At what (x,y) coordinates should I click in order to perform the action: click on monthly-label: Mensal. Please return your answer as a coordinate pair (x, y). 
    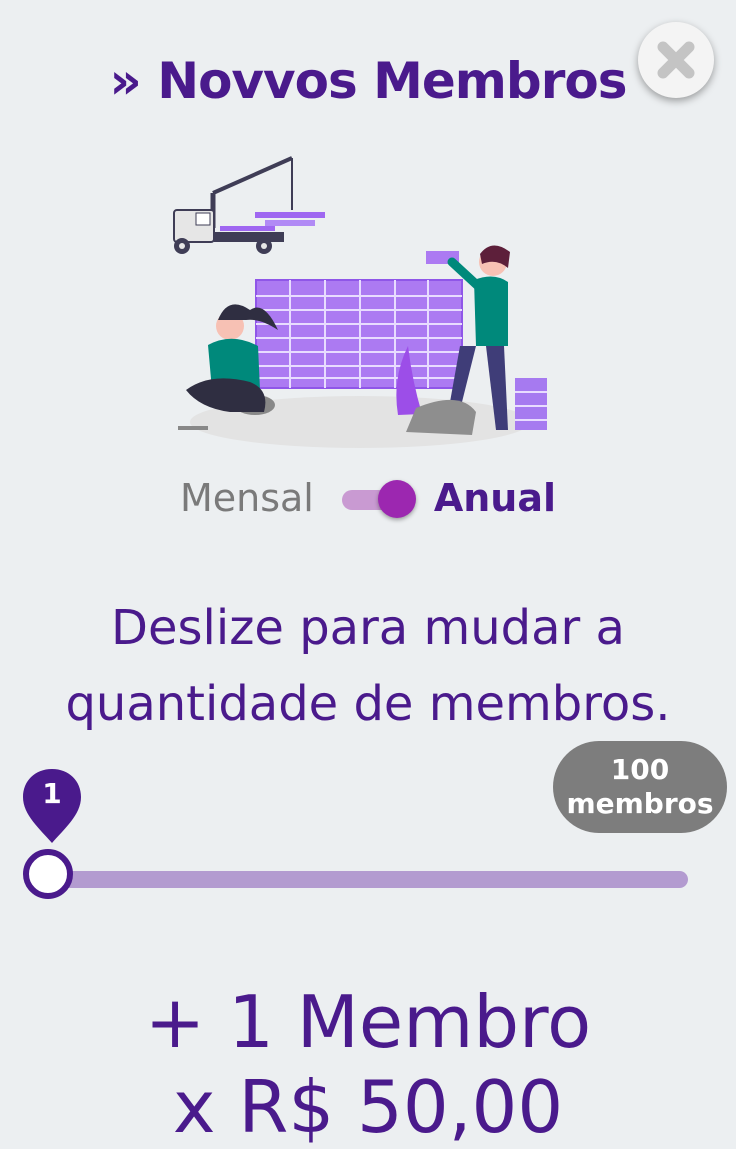
    Looking at the image, I should click on (247, 498).